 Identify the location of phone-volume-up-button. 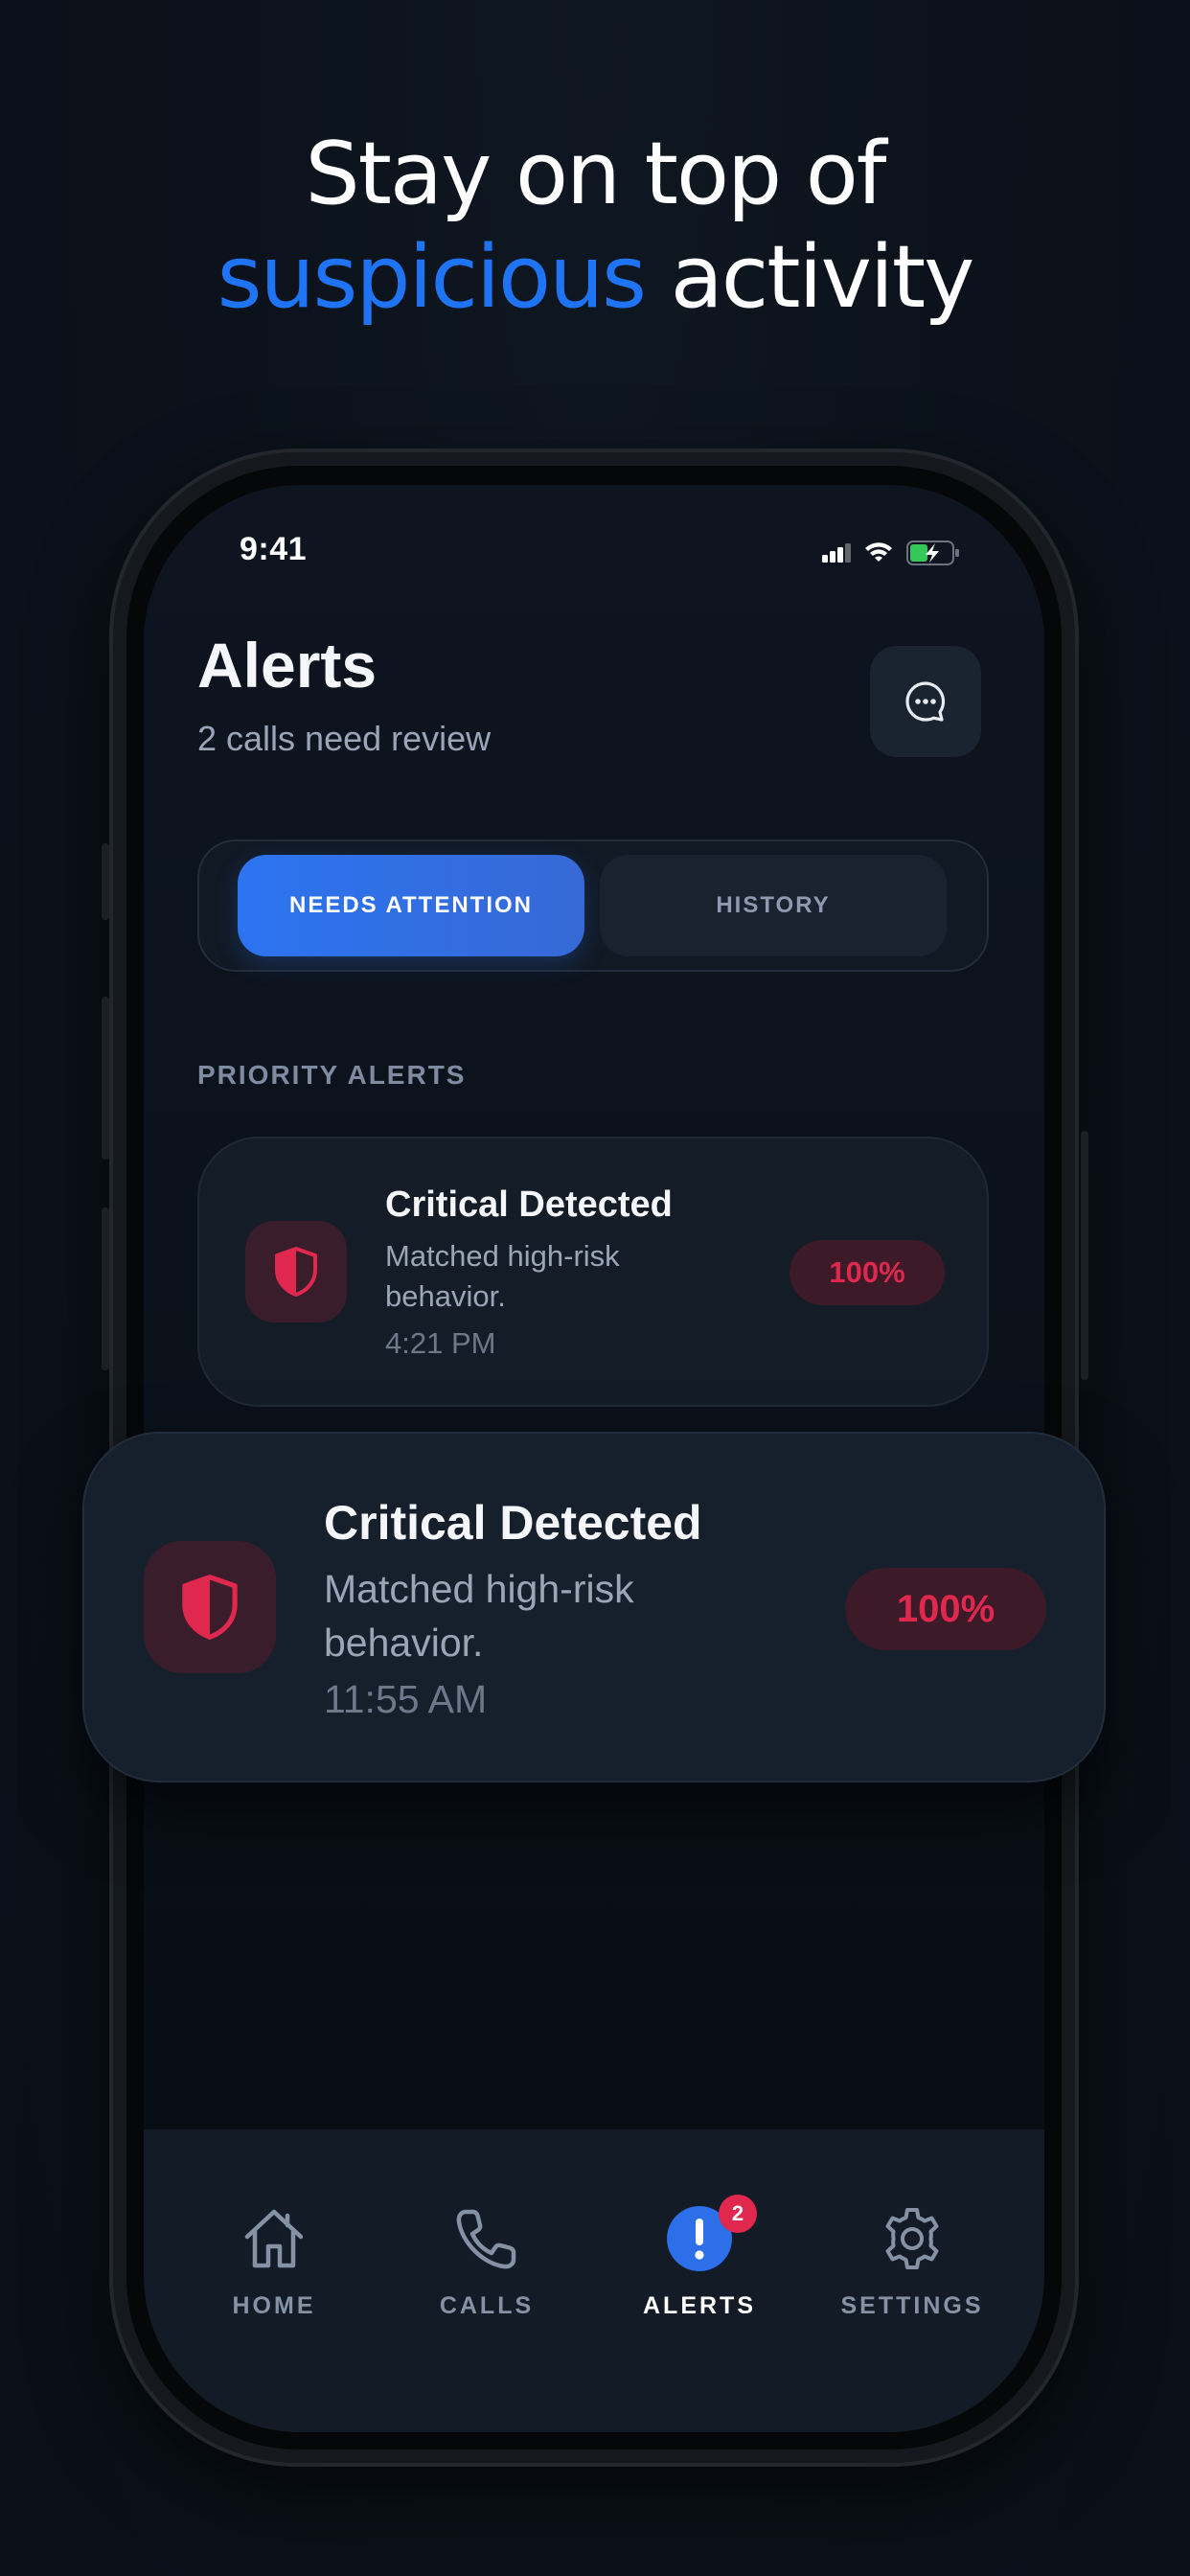
(105, 1078).